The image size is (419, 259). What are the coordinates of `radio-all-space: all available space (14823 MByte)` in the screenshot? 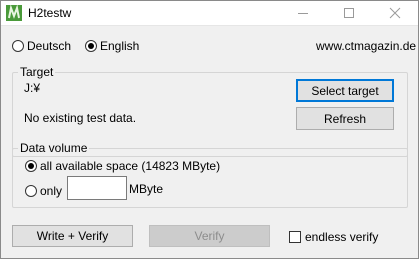 It's located at (122, 166).